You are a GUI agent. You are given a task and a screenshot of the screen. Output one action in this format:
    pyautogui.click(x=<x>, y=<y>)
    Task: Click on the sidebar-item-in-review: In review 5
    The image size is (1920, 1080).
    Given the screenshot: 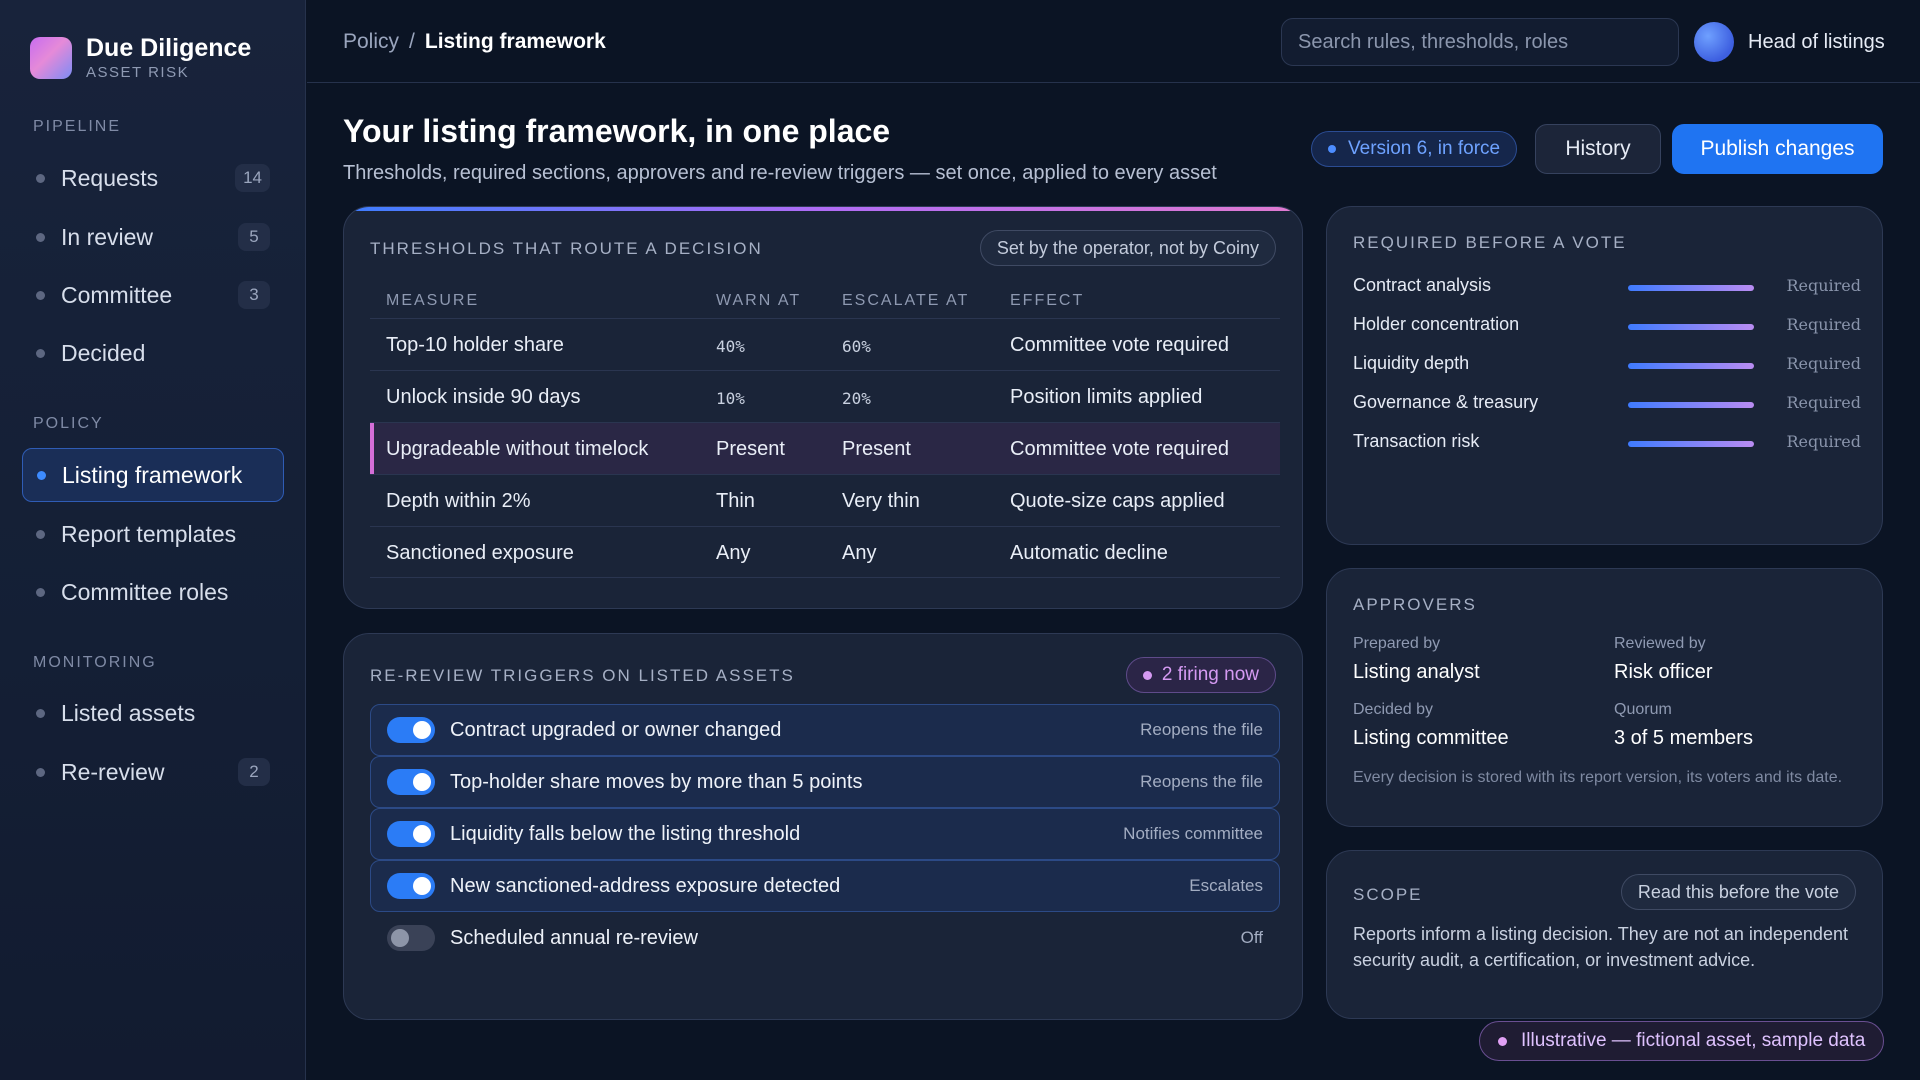 What is the action you would take?
    pyautogui.click(x=153, y=237)
    